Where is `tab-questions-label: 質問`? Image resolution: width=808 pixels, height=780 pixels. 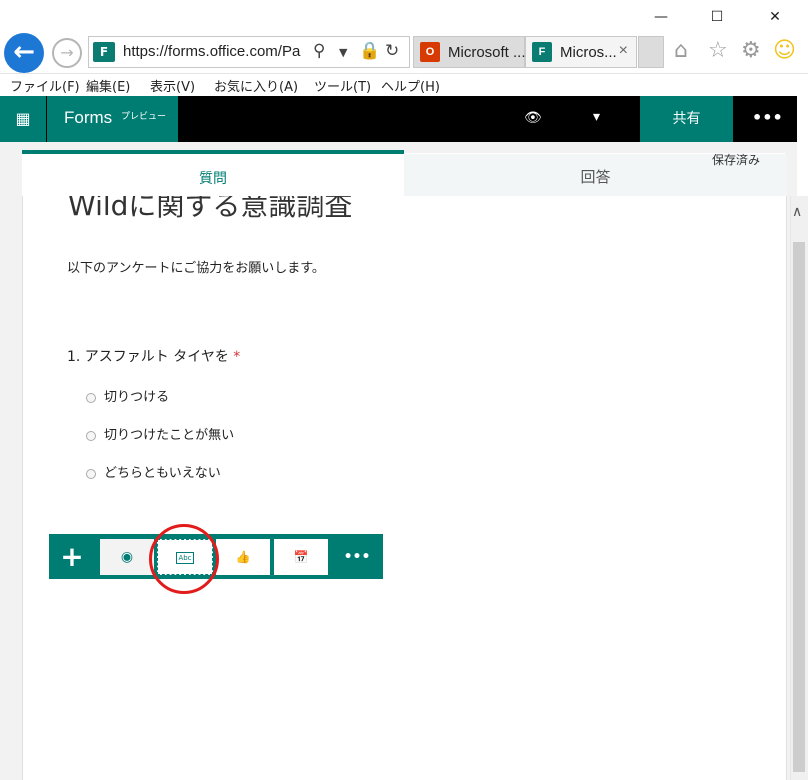 tab-questions-label: 質問 is located at coordinates (213, 179).